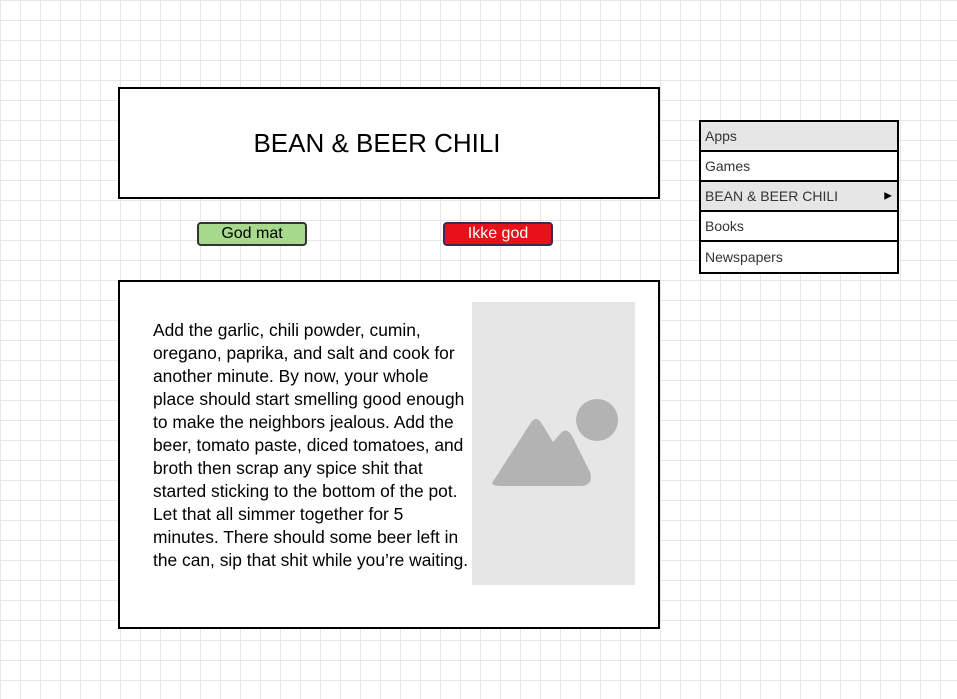 Image resolution: width=957 pixels, height=699 pixels. I want to click on good-food-button: God mat, so click(252, 234).